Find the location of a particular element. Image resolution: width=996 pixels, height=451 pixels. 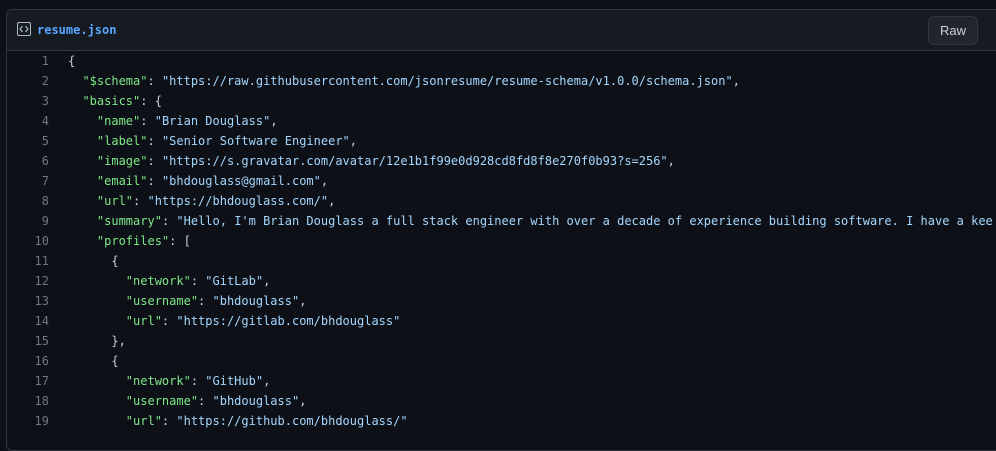

code-line: 17 "network": "GitHub", is located at coordinates (501, 381).